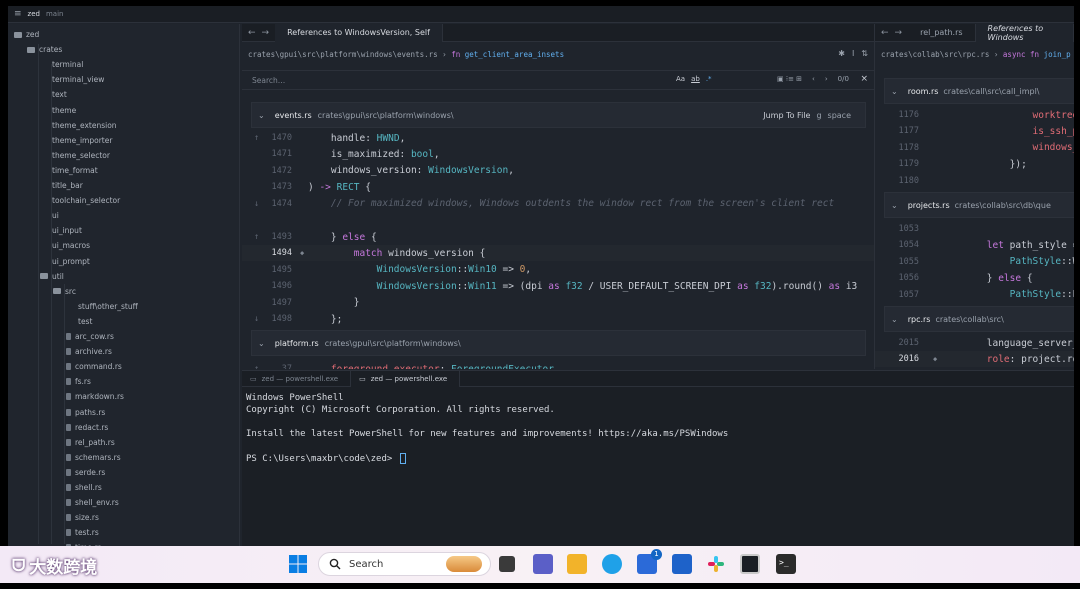 This screenshot has height=589, width=1080. I want to click on tree-folder: terminal_view, so click(72, 79).